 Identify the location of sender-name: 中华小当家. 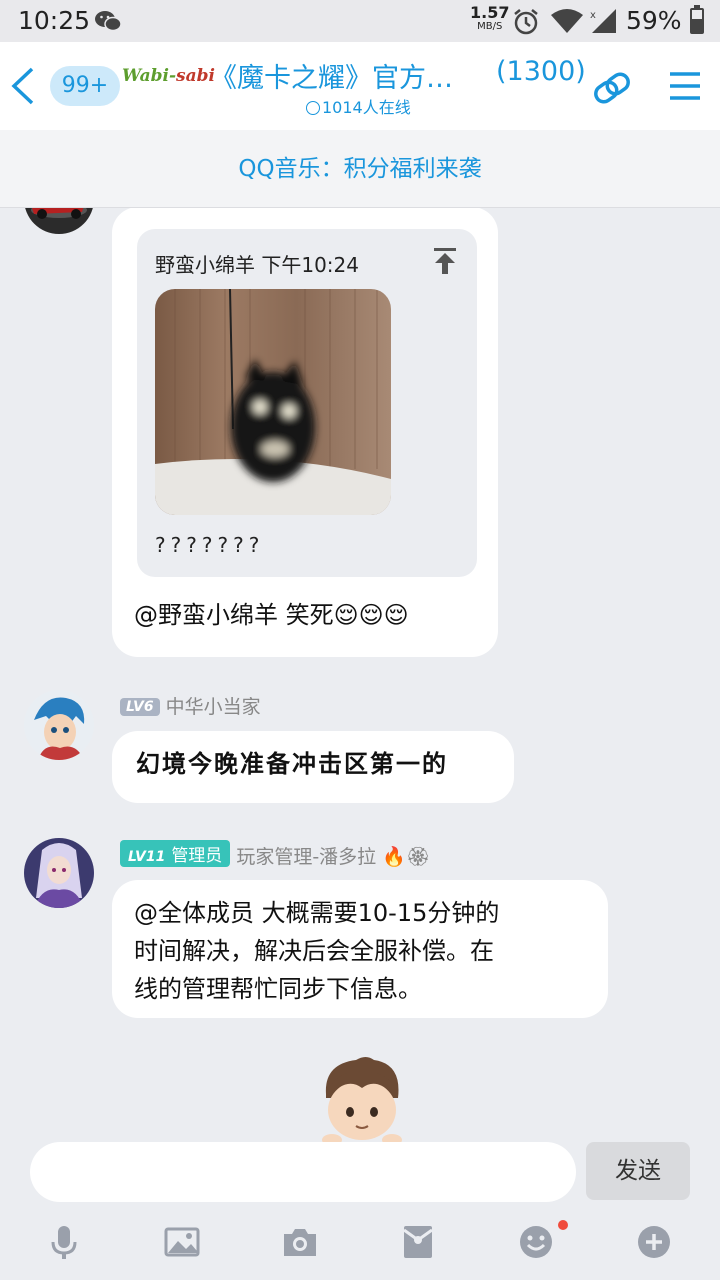
(213, 707).